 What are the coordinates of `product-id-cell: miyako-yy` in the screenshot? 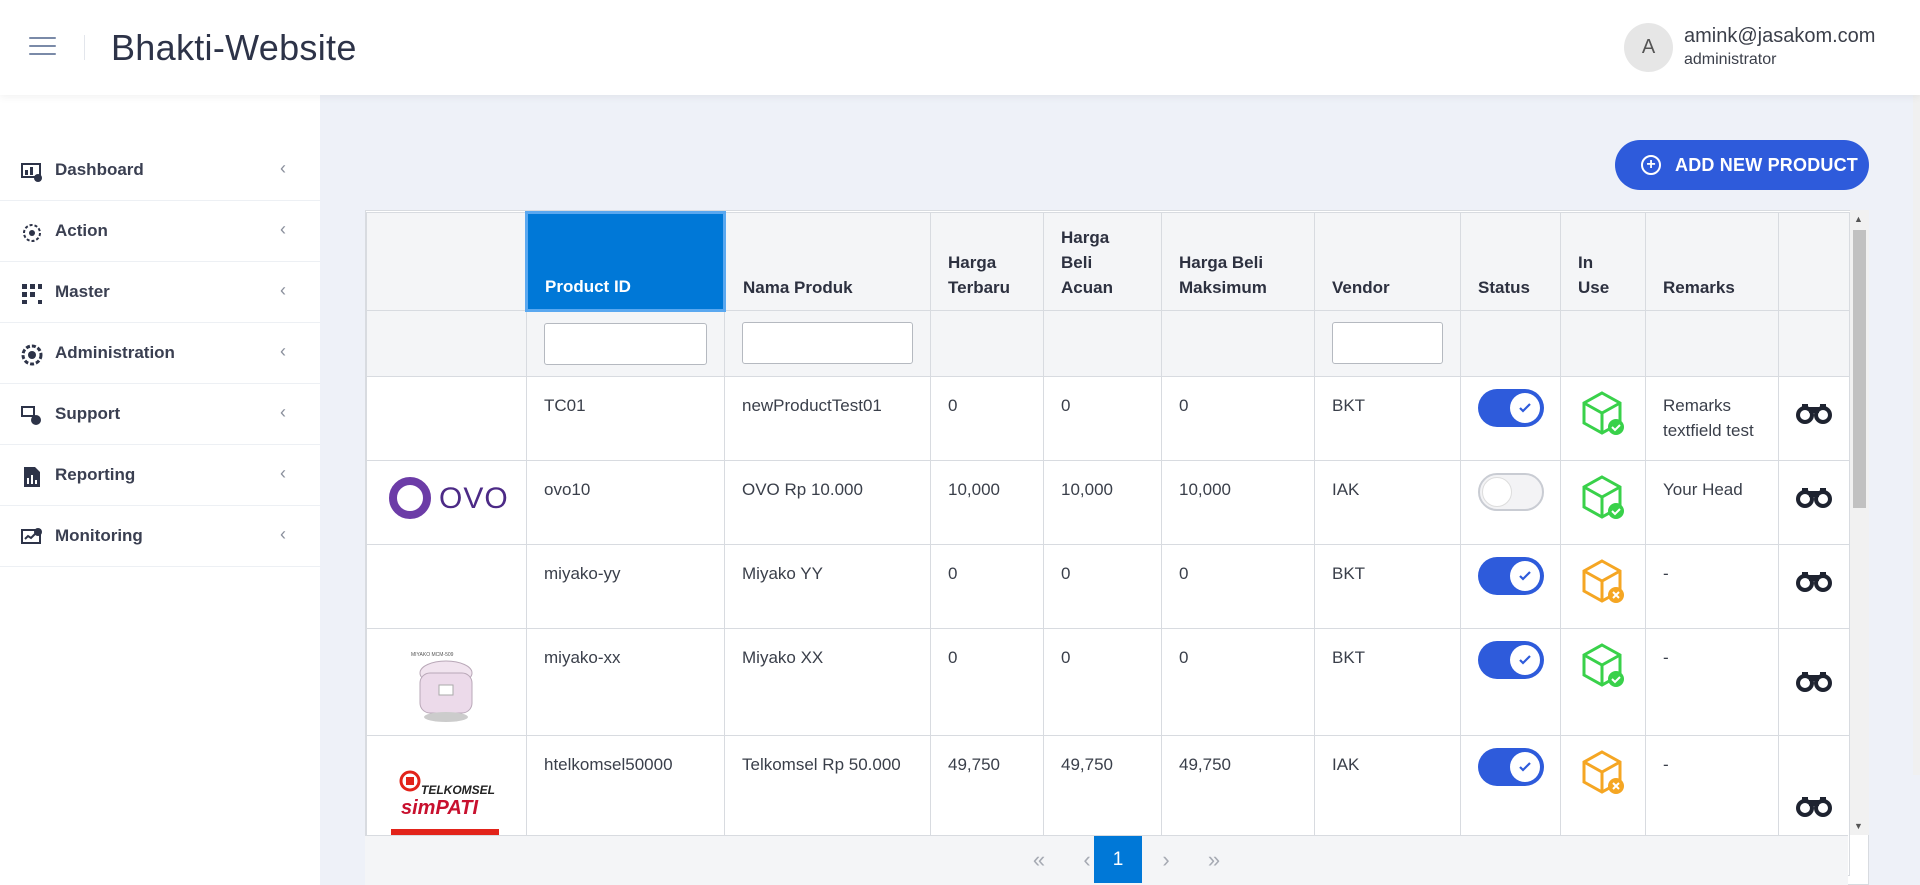 It's located at (625, 586).